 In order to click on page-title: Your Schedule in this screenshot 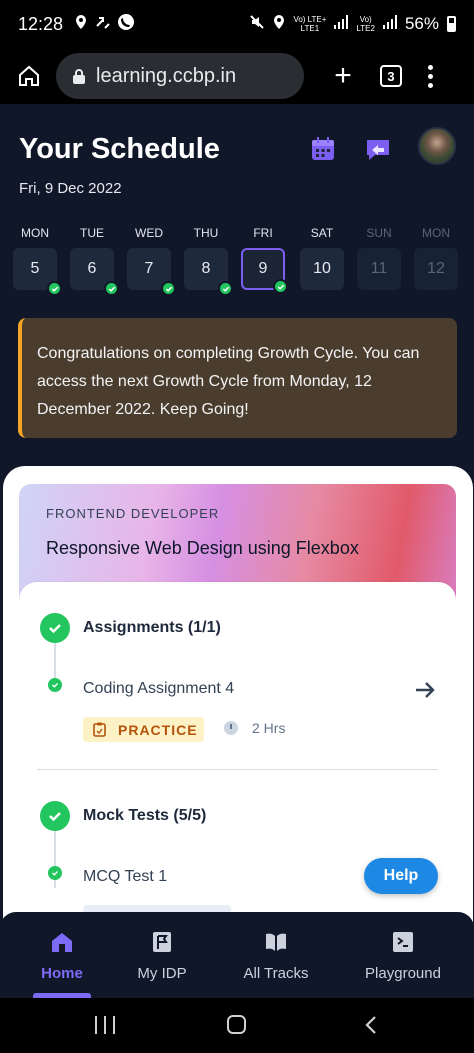, I will do `click(119, 149)`.